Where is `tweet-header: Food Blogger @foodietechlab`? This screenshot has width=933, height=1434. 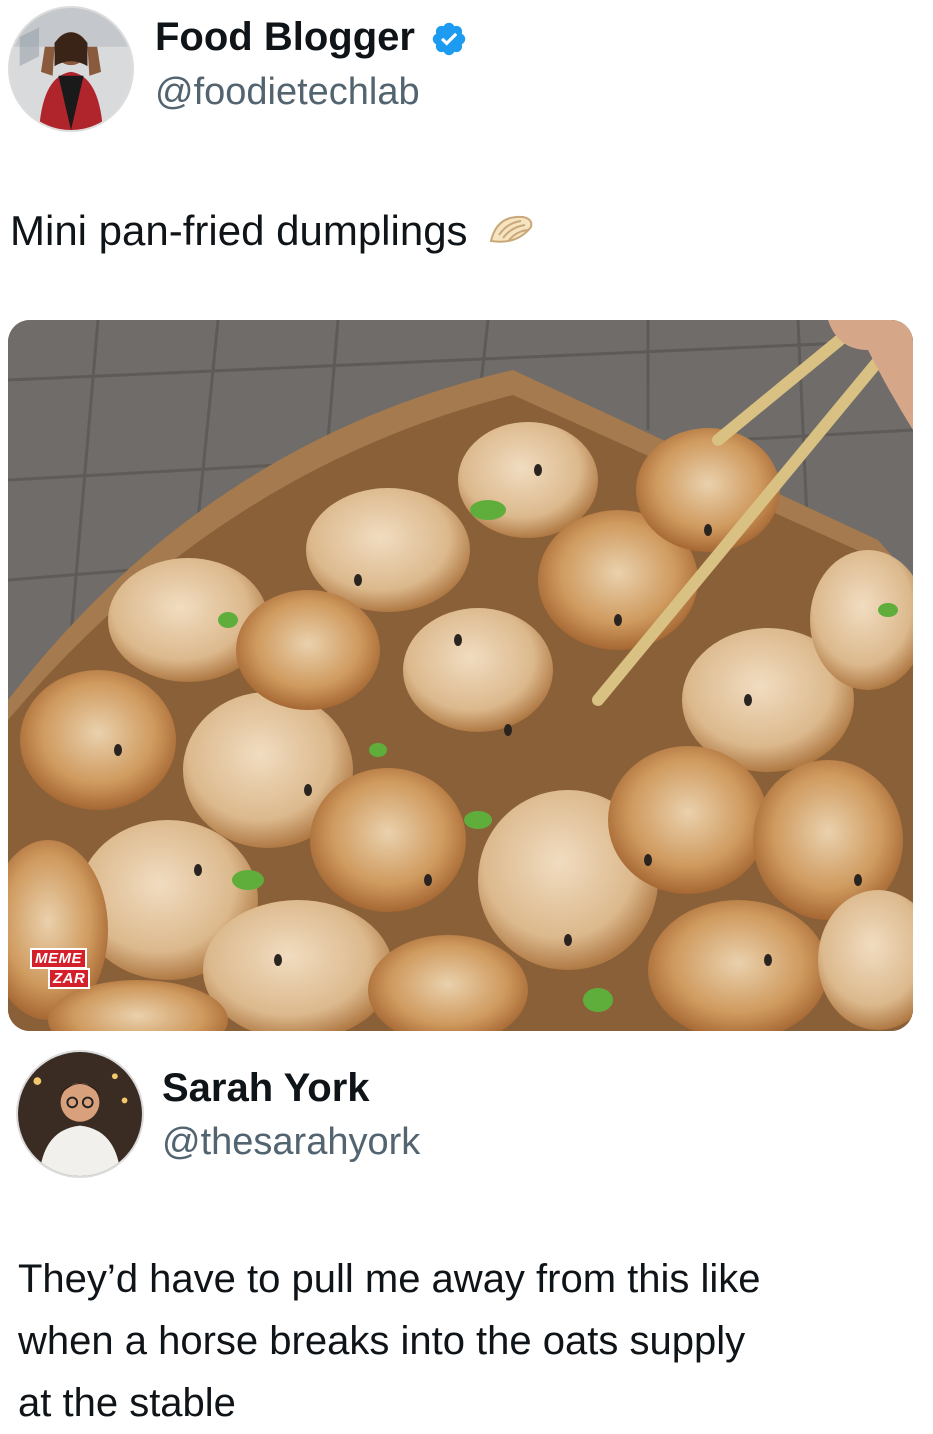 tweet-header: Food Blogger @foodietechlab is located at coordinates (466, 70).